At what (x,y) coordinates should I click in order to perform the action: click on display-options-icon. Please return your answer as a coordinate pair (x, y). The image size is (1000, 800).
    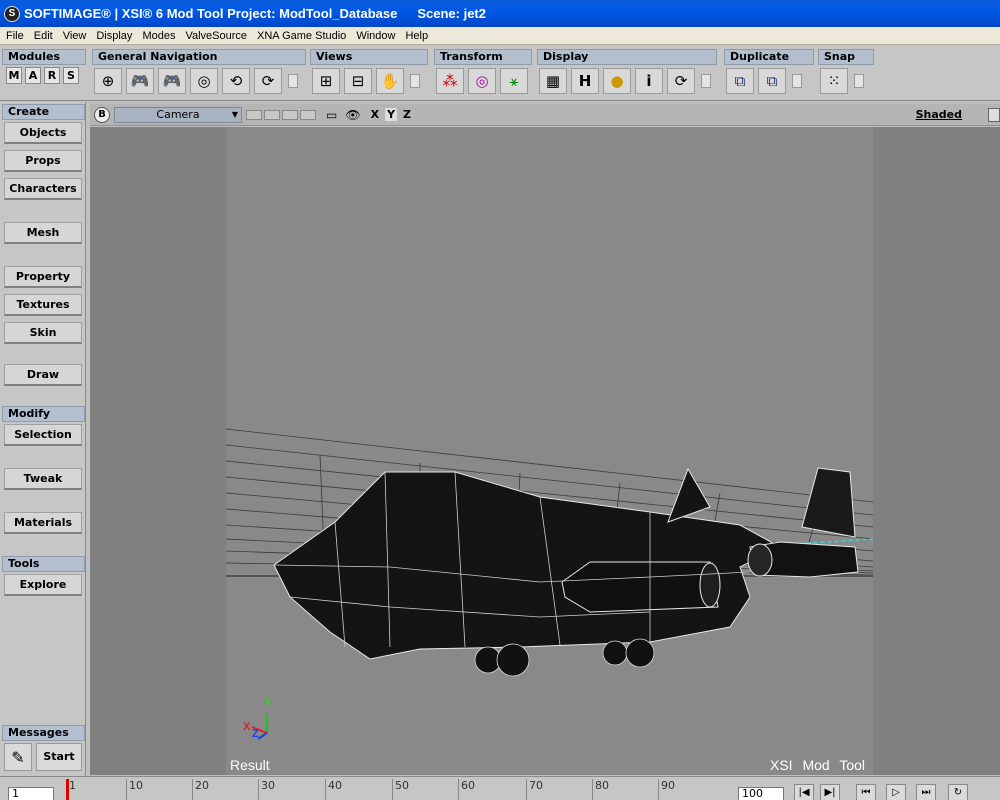
    Looking at the image, I should click on (706, 81).